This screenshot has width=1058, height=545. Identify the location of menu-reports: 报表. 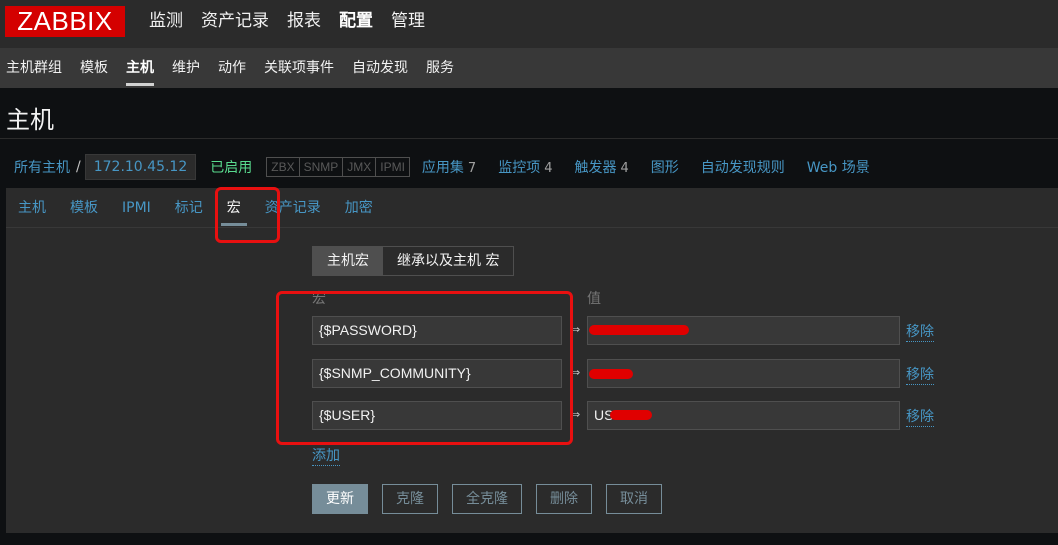
(304, 21).